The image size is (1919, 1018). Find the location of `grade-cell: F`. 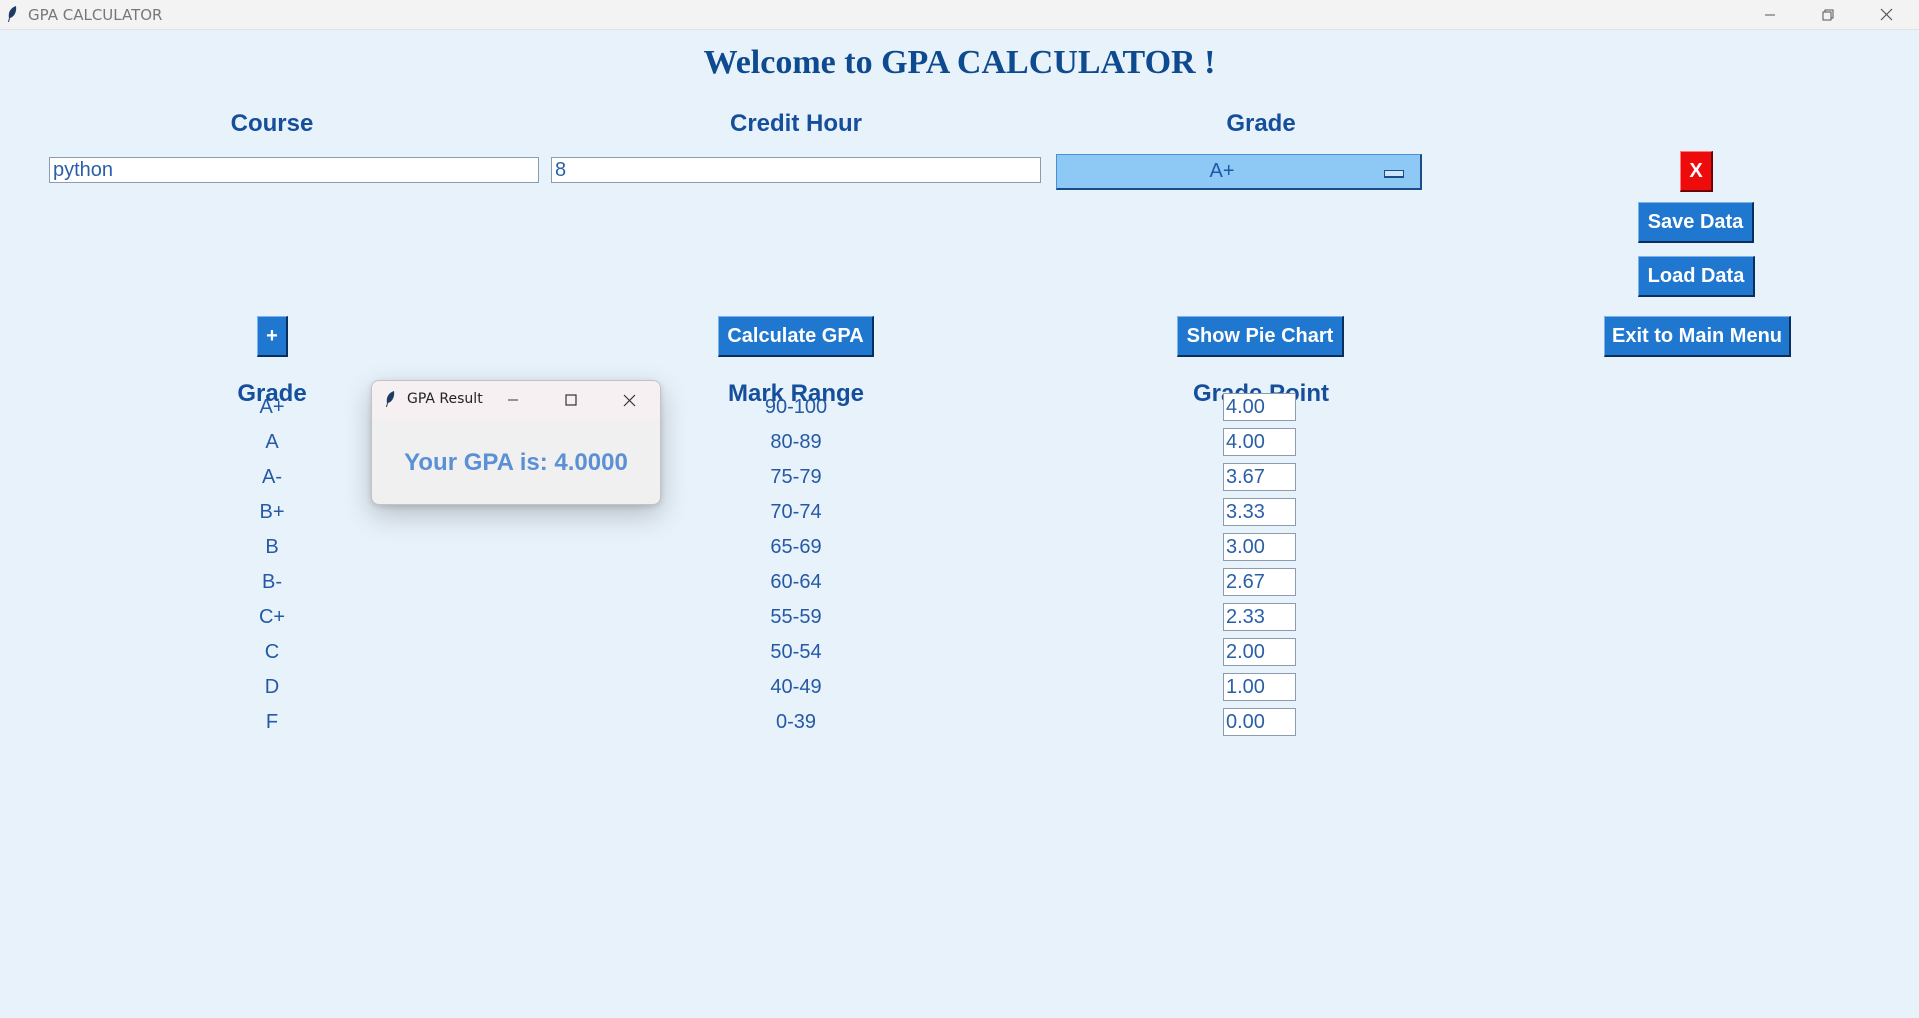

grade-cell: F is located at coordinates (272, 722).